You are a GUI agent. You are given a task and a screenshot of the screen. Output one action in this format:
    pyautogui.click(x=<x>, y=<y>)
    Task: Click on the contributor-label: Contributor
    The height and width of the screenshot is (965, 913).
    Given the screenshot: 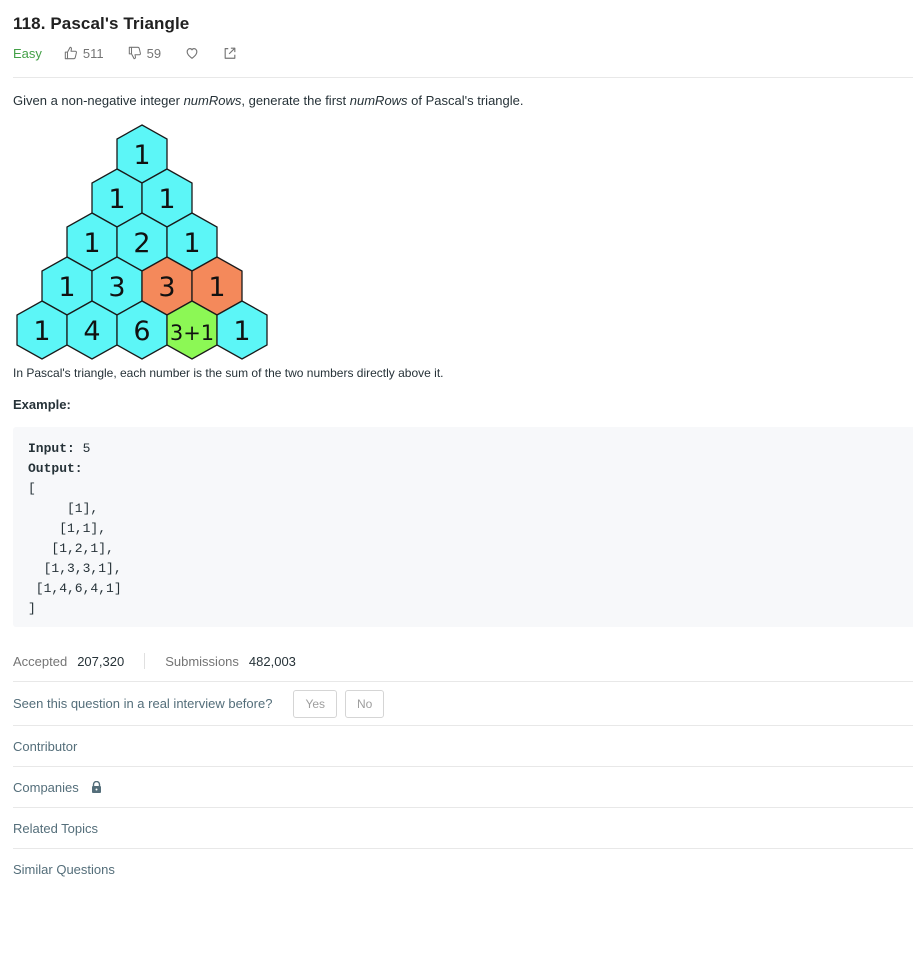 What is the action you would take?
    pyautogui.click(x=45, y=746)
    